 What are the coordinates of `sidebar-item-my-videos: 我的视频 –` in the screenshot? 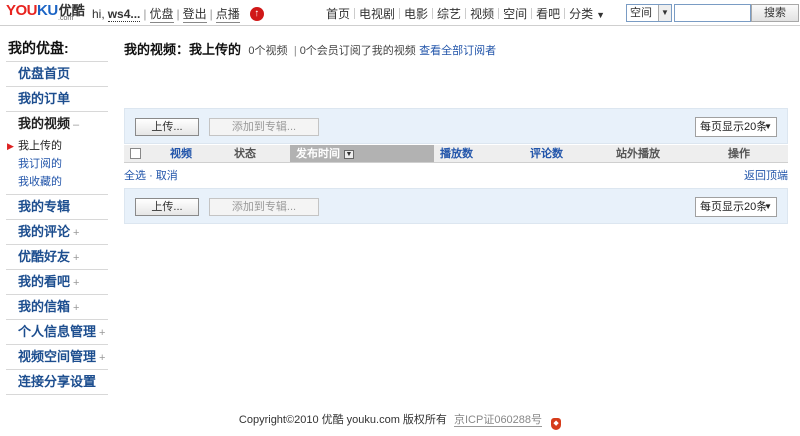 It's located at (57, 124).